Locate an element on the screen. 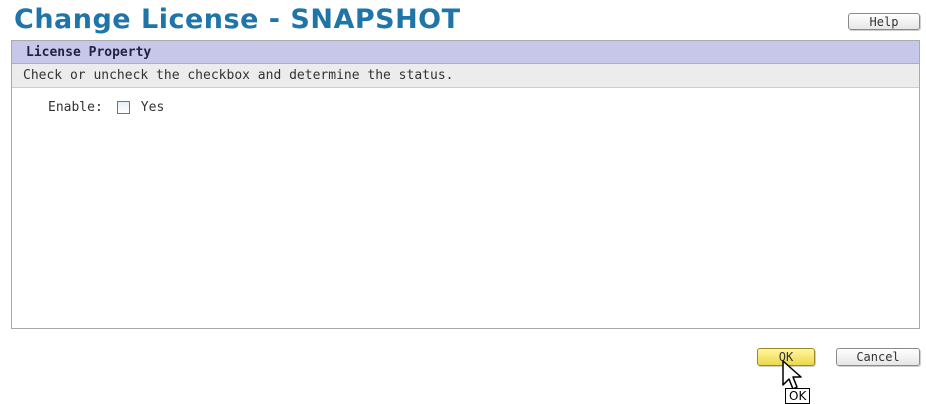  ok-tooltip: OK is located at coordinates (798, 396).